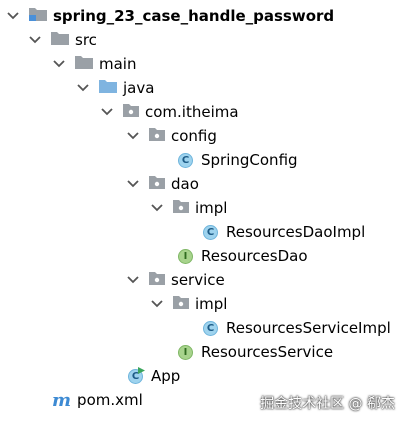 The height and width of the screenshot is (425, 405). I want to click on service-package-label: service, so click(198, 280).